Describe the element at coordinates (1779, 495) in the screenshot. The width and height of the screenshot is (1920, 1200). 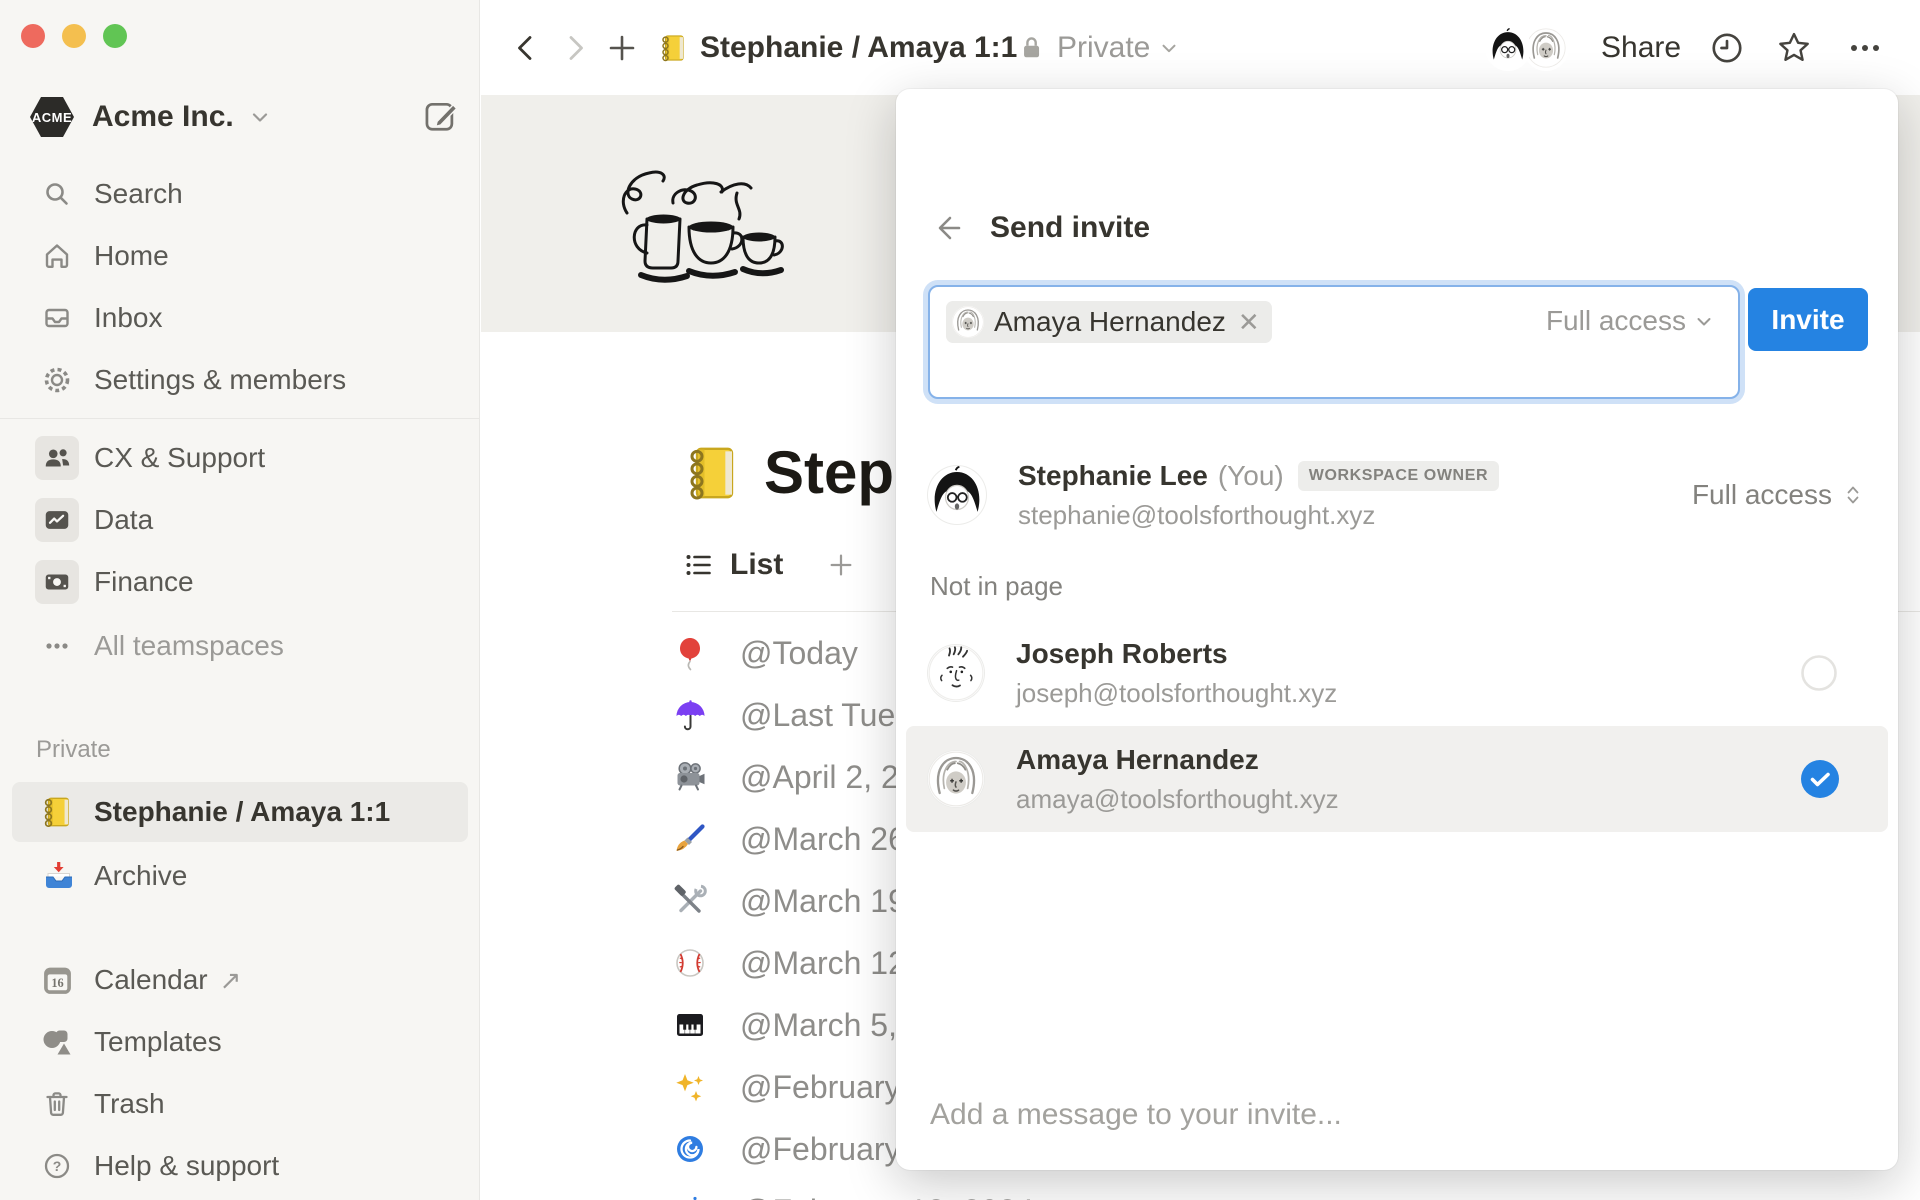
I see `member-access-dropdown: Full access` at that location.